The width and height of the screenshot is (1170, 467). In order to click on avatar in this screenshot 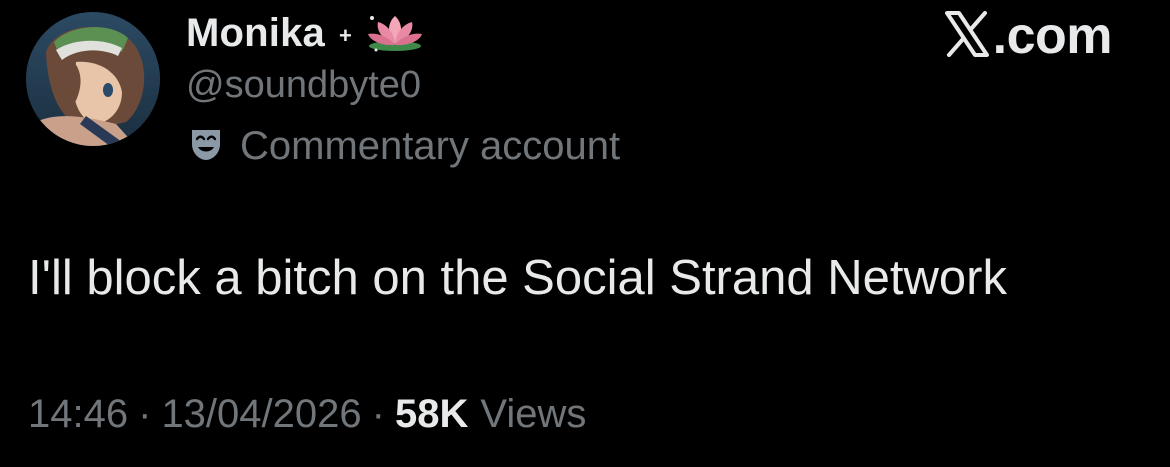, I will do `click(93, 79)`.